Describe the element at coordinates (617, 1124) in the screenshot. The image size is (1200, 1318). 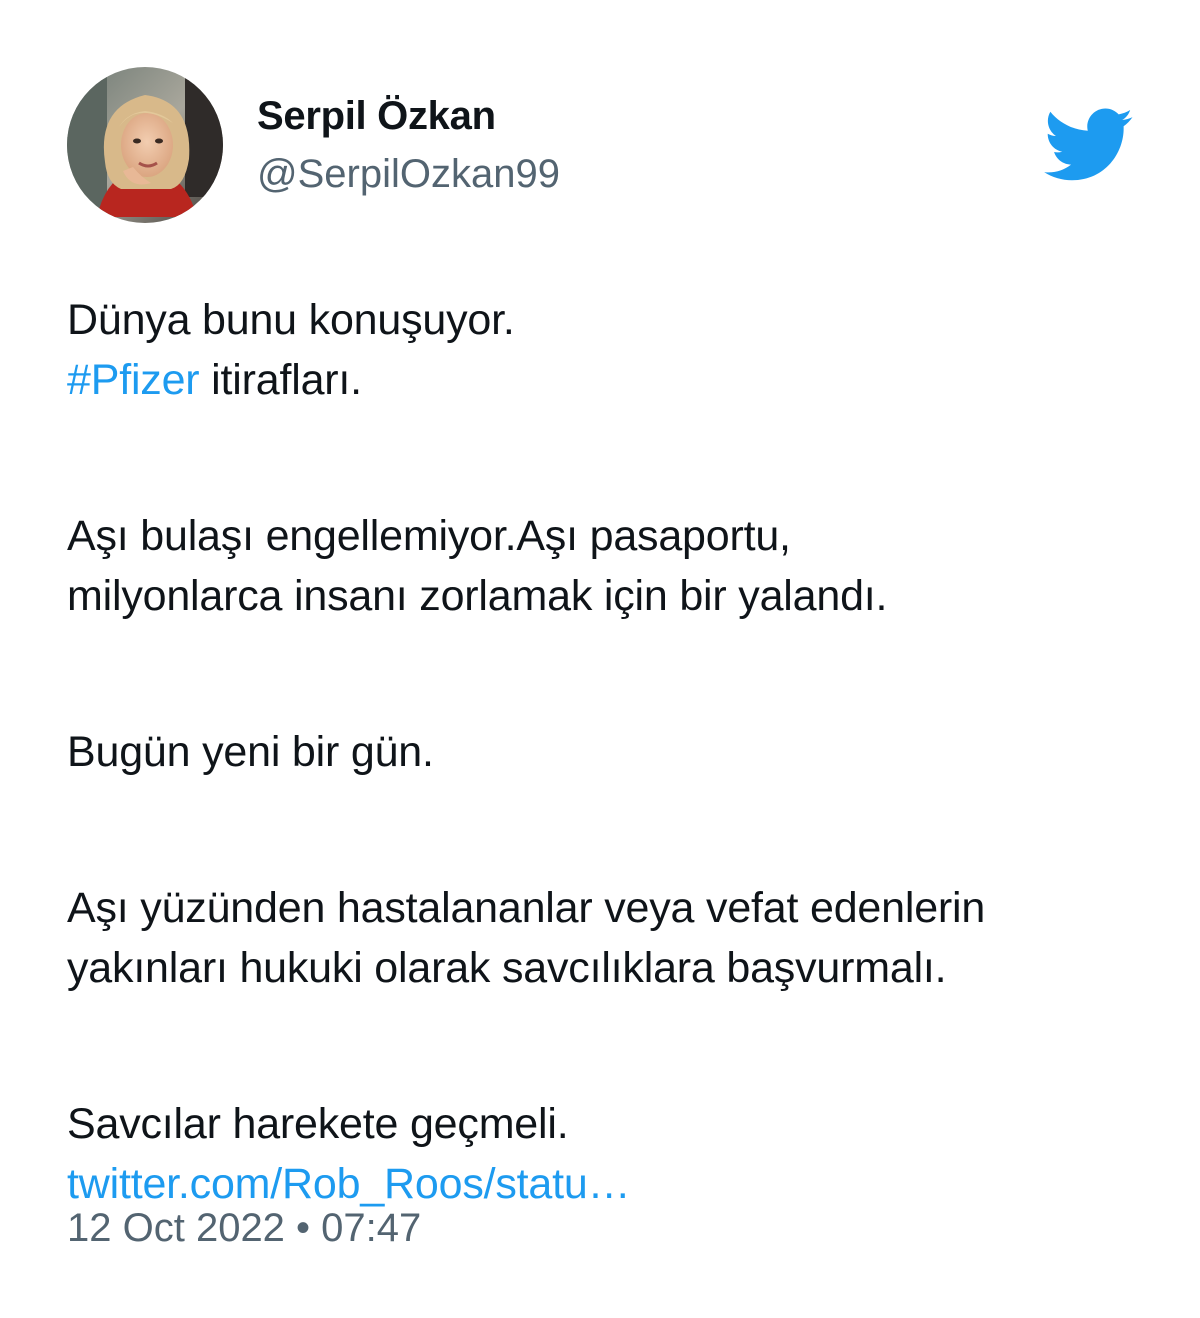
I see `tweet-line: Savcılar harekete geçmeli.` at that location.